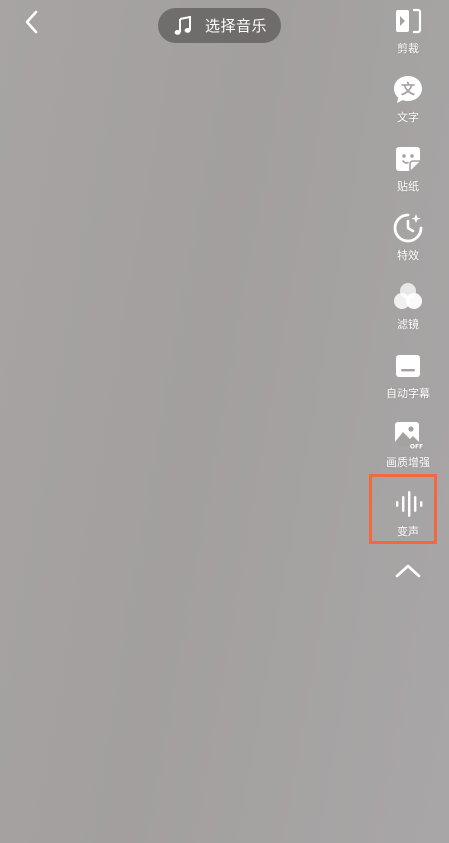  I want to click on cut-icon, so click(408, 21).